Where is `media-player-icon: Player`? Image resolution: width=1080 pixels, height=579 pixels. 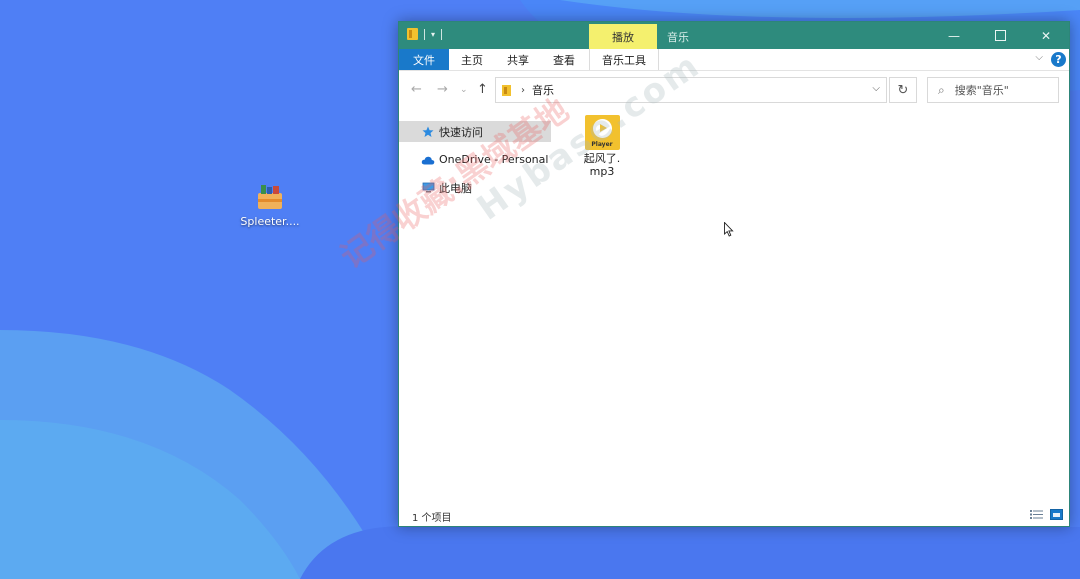
media-player-icon: Player is located at coordinates (602, 132).